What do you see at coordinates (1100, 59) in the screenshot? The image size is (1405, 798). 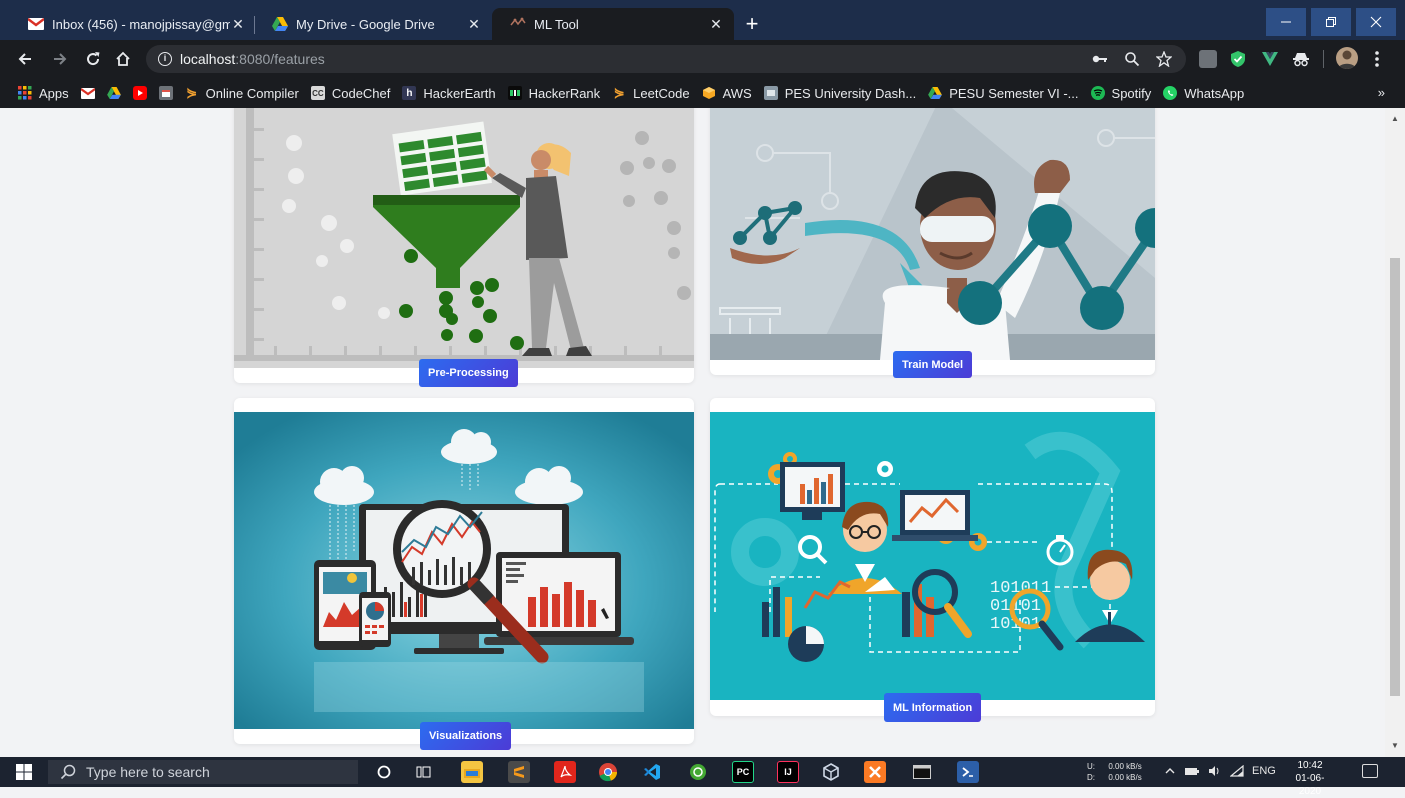 I see `password-key-icon` at bounding box center [1100, 59].